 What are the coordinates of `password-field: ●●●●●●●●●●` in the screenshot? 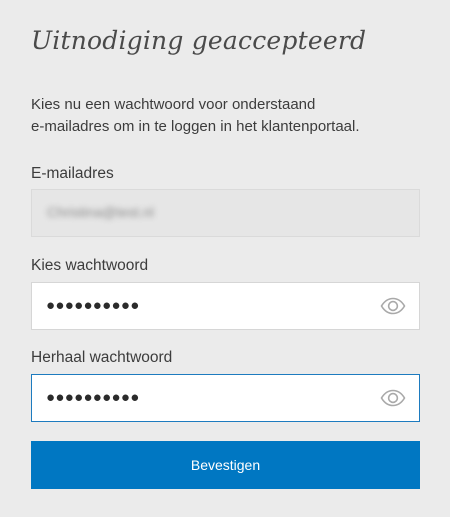 It's located at (225, 306).